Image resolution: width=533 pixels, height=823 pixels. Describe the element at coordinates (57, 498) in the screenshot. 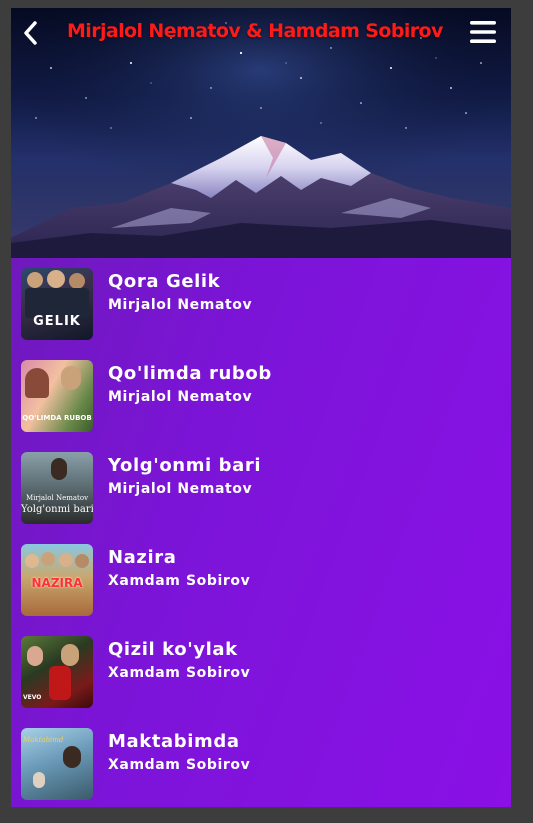

I see `thumbnail-subcaption: Mirjalol Nematov` at that location.